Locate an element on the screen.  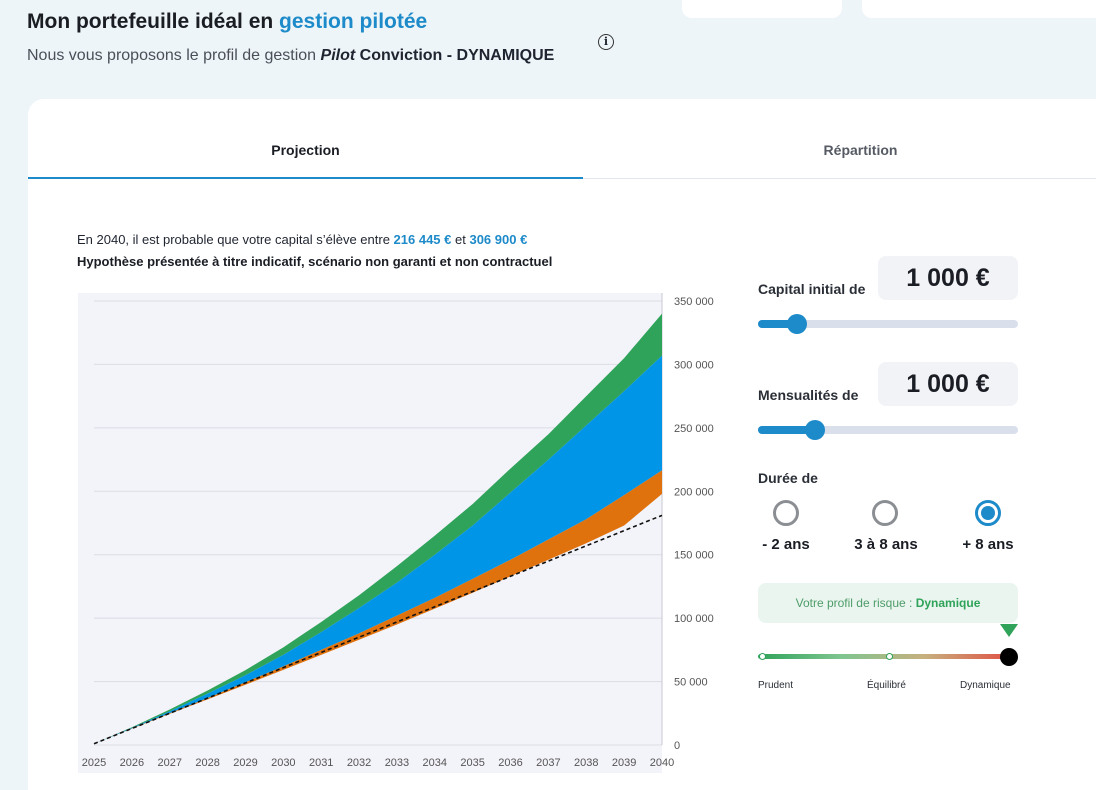
risk-profile-box: Votre profil de risque : Dynamique is located at coordinates (888, 603).